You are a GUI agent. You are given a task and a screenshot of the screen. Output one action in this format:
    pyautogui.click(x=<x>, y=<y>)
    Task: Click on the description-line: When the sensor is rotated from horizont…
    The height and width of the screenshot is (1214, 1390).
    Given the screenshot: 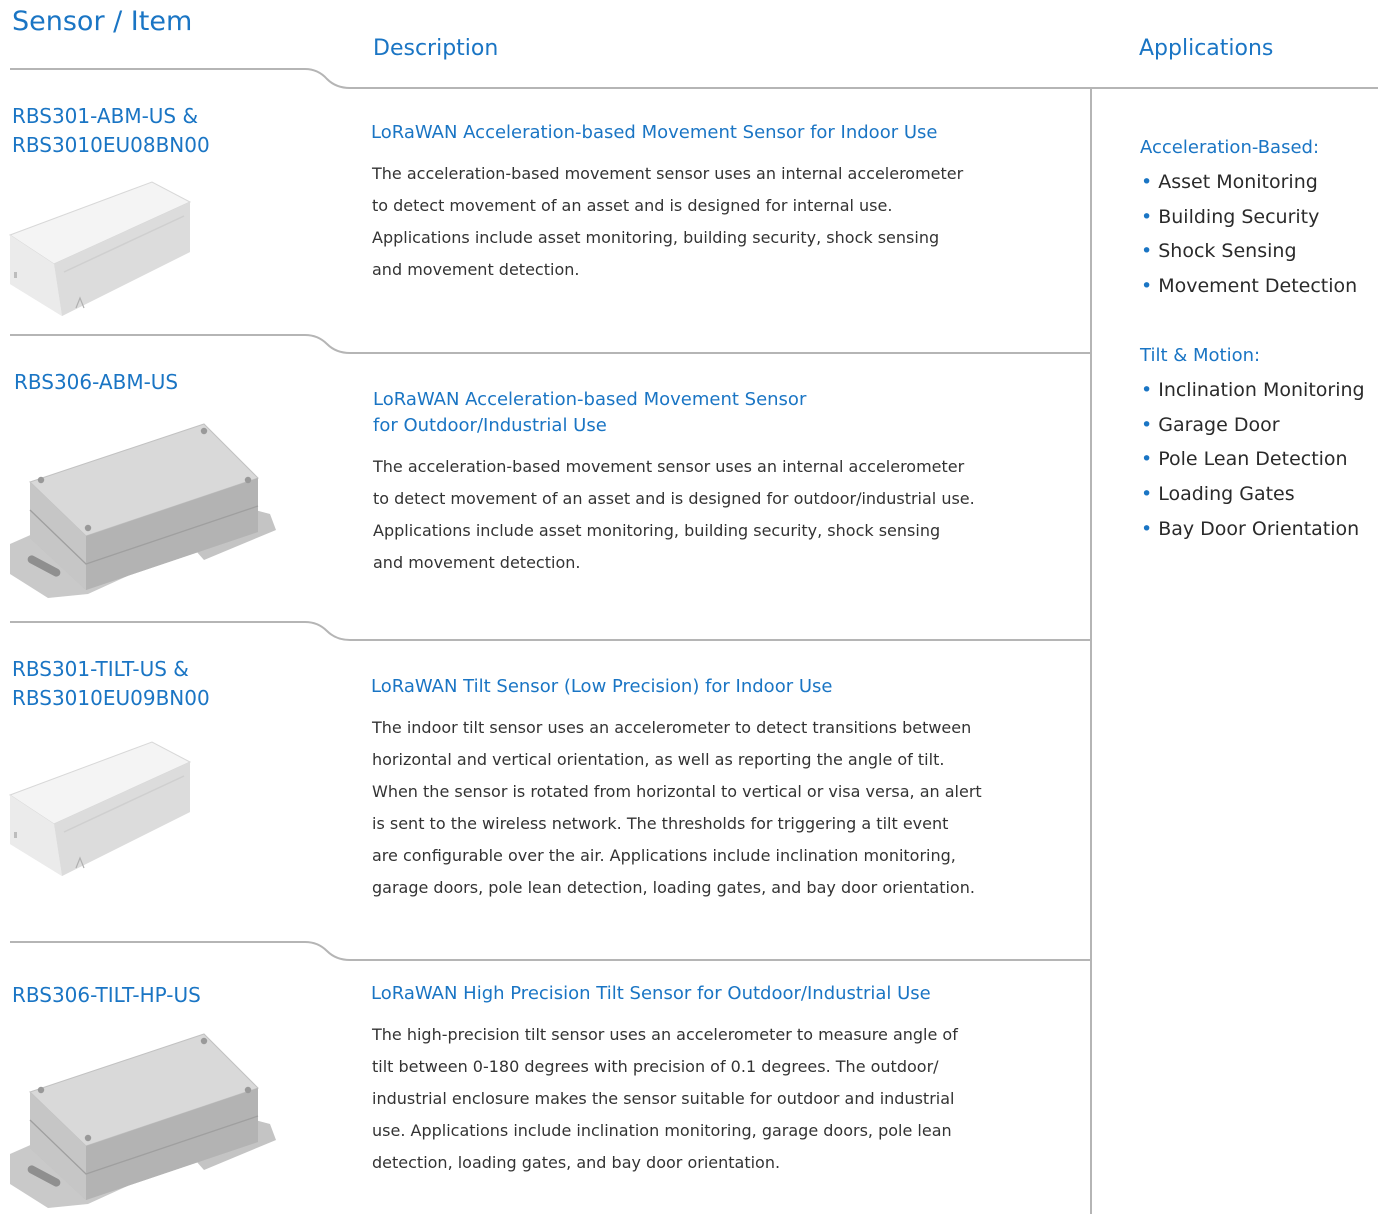 What is the action you would take?
    pyautogui.click(x=677, y=791)
    